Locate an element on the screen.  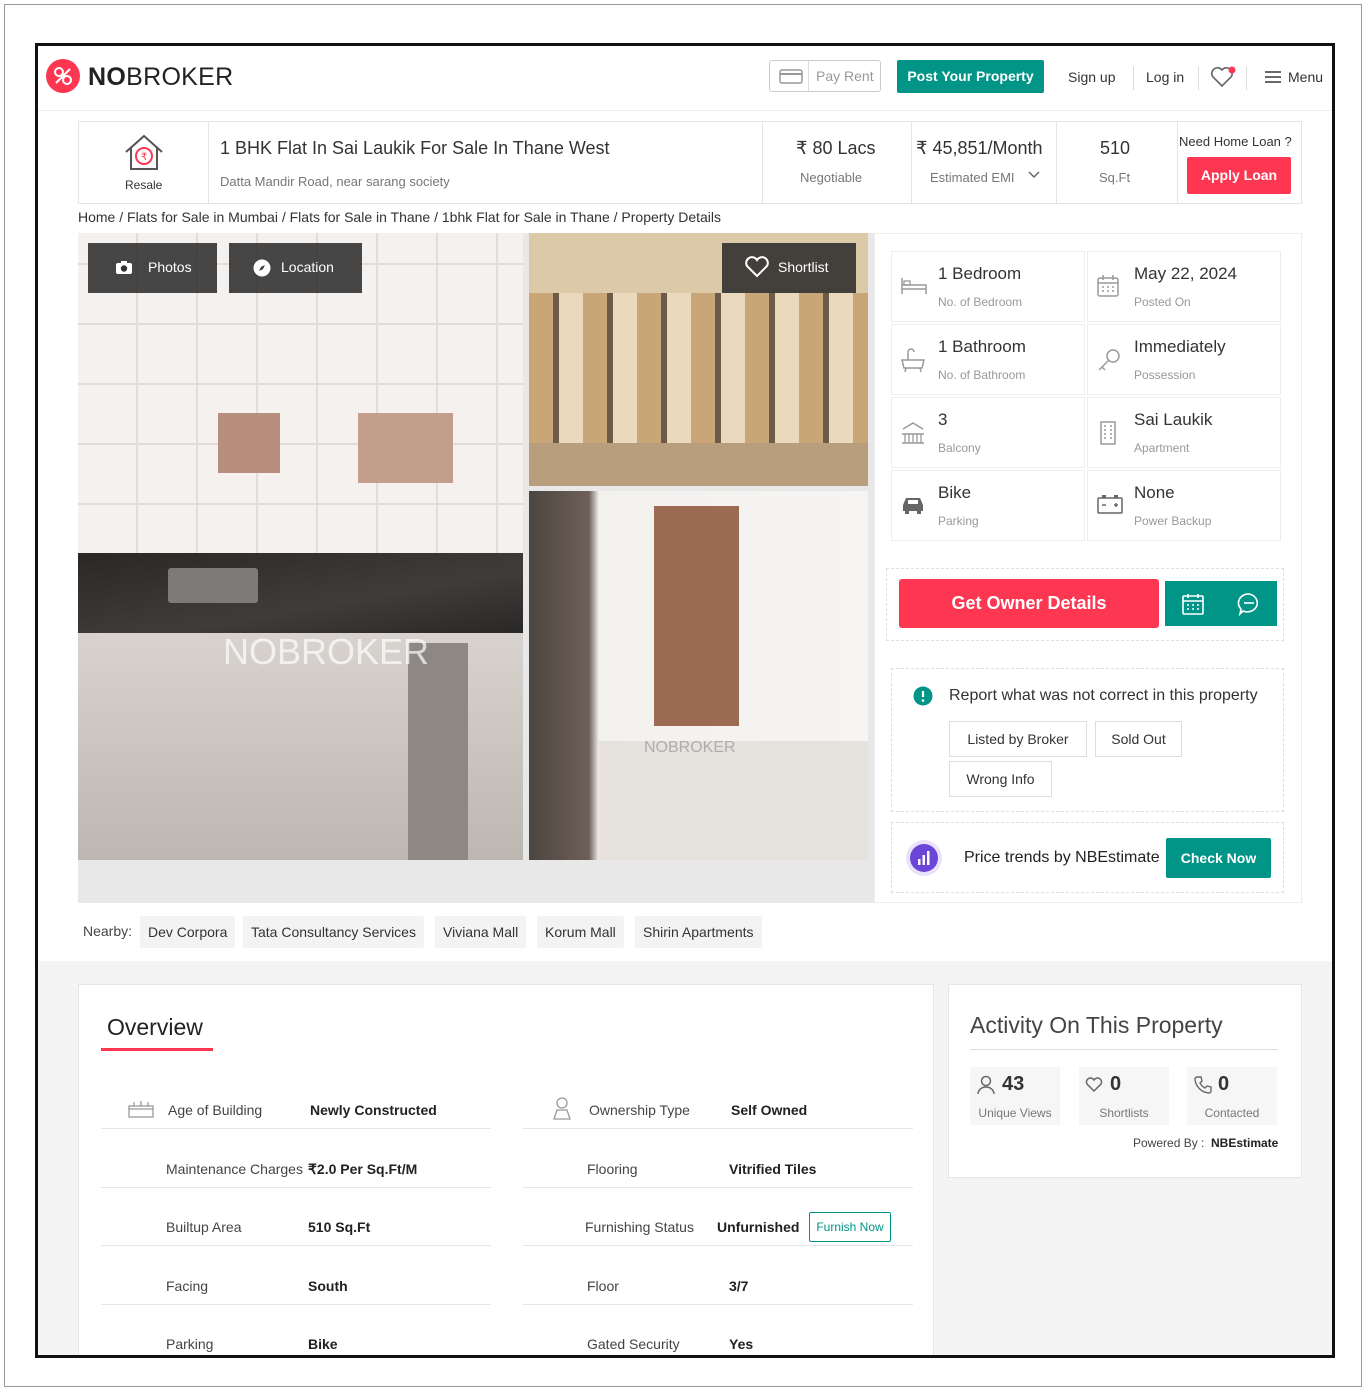
nearby-place-chip: Tata Consultancy Services is located at coordinates (333, 932).